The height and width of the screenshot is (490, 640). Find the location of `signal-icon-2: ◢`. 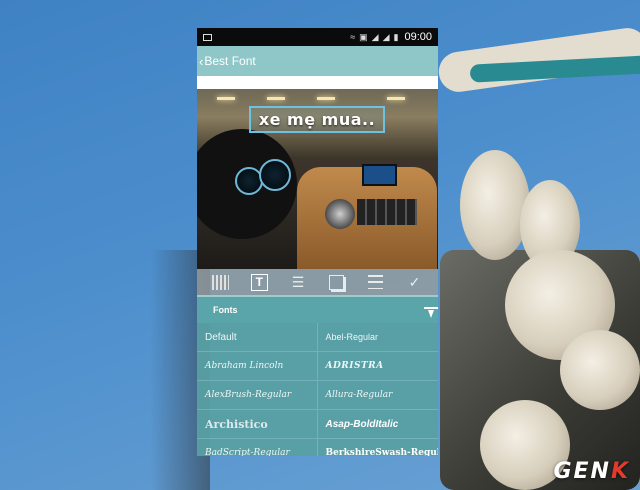

signal-icon-2: ◢ is located at coordinates (386, 36).